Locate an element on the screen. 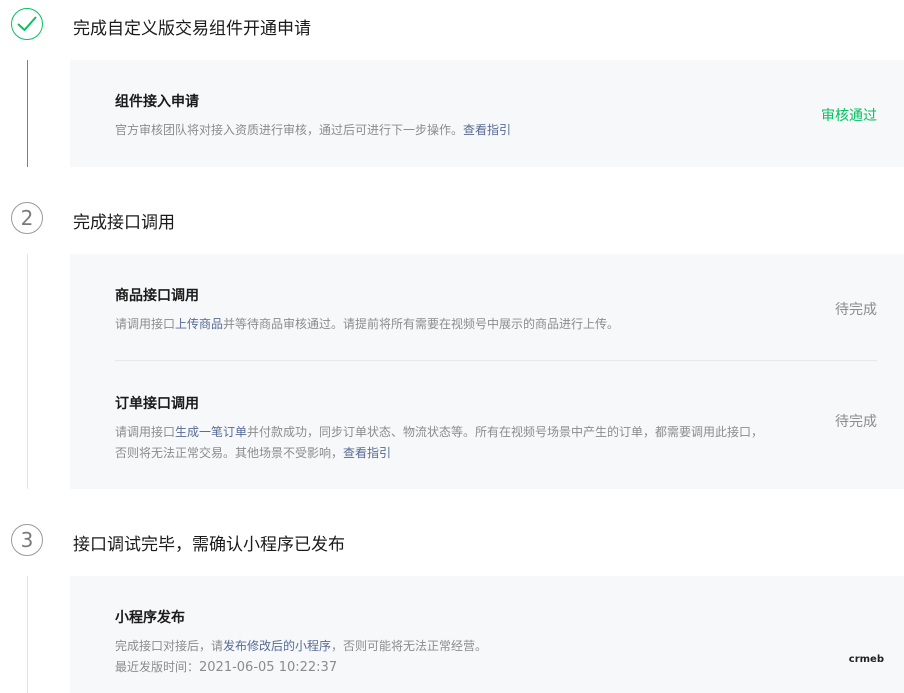  step-3-number: 3 is located at coordinates (27, 540).